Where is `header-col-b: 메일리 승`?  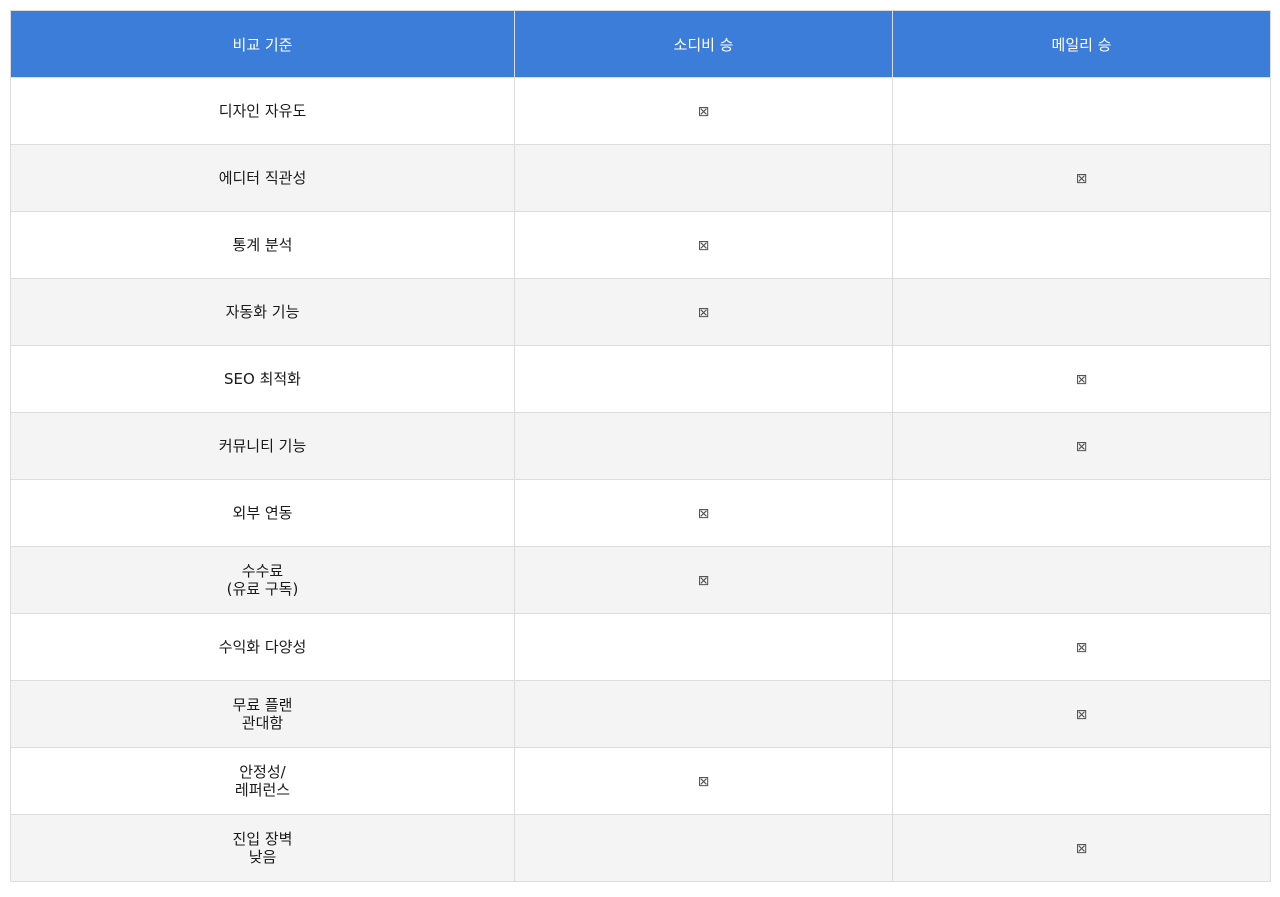
header-col-b: 메일리 승 is located at coordinates (1081, 44).